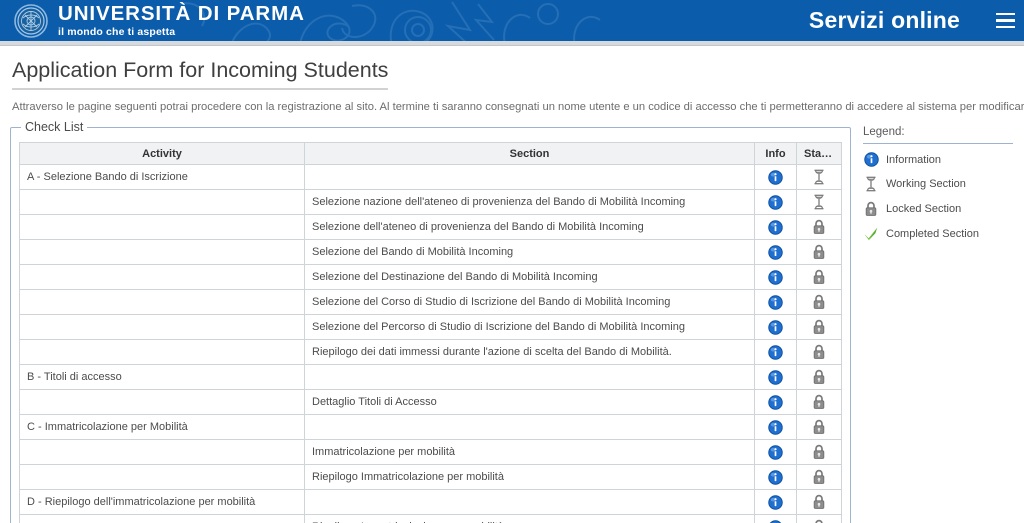 The width and height of the screenshot is (1024, 523). What do you see at coordinates (529, 154) in the screenshot?
I see `column-header-section: Section` at bounding box center [529, 154].